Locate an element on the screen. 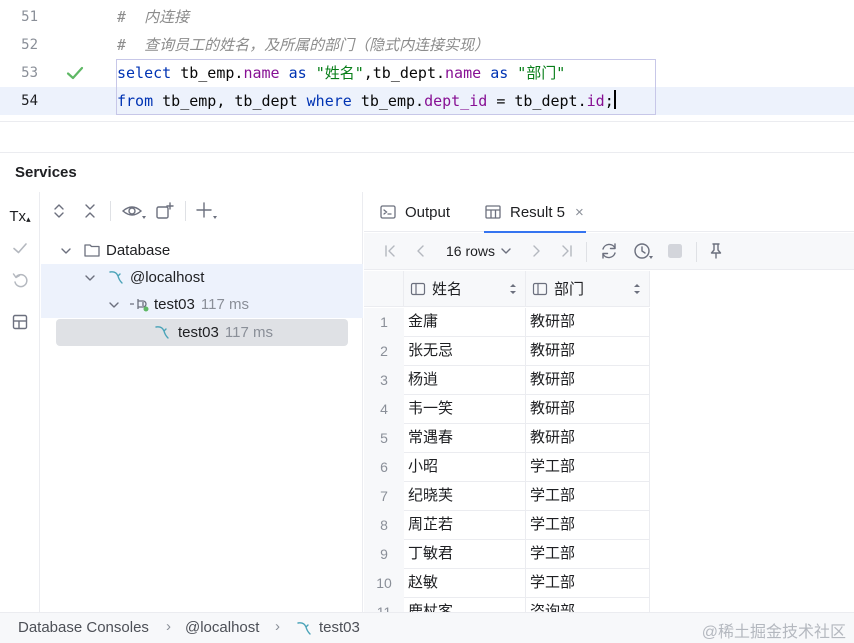 The width and height of the screenshot is (854, 643). table-row: 10 赵敏 学工部 is located at coordinates (507, 583).